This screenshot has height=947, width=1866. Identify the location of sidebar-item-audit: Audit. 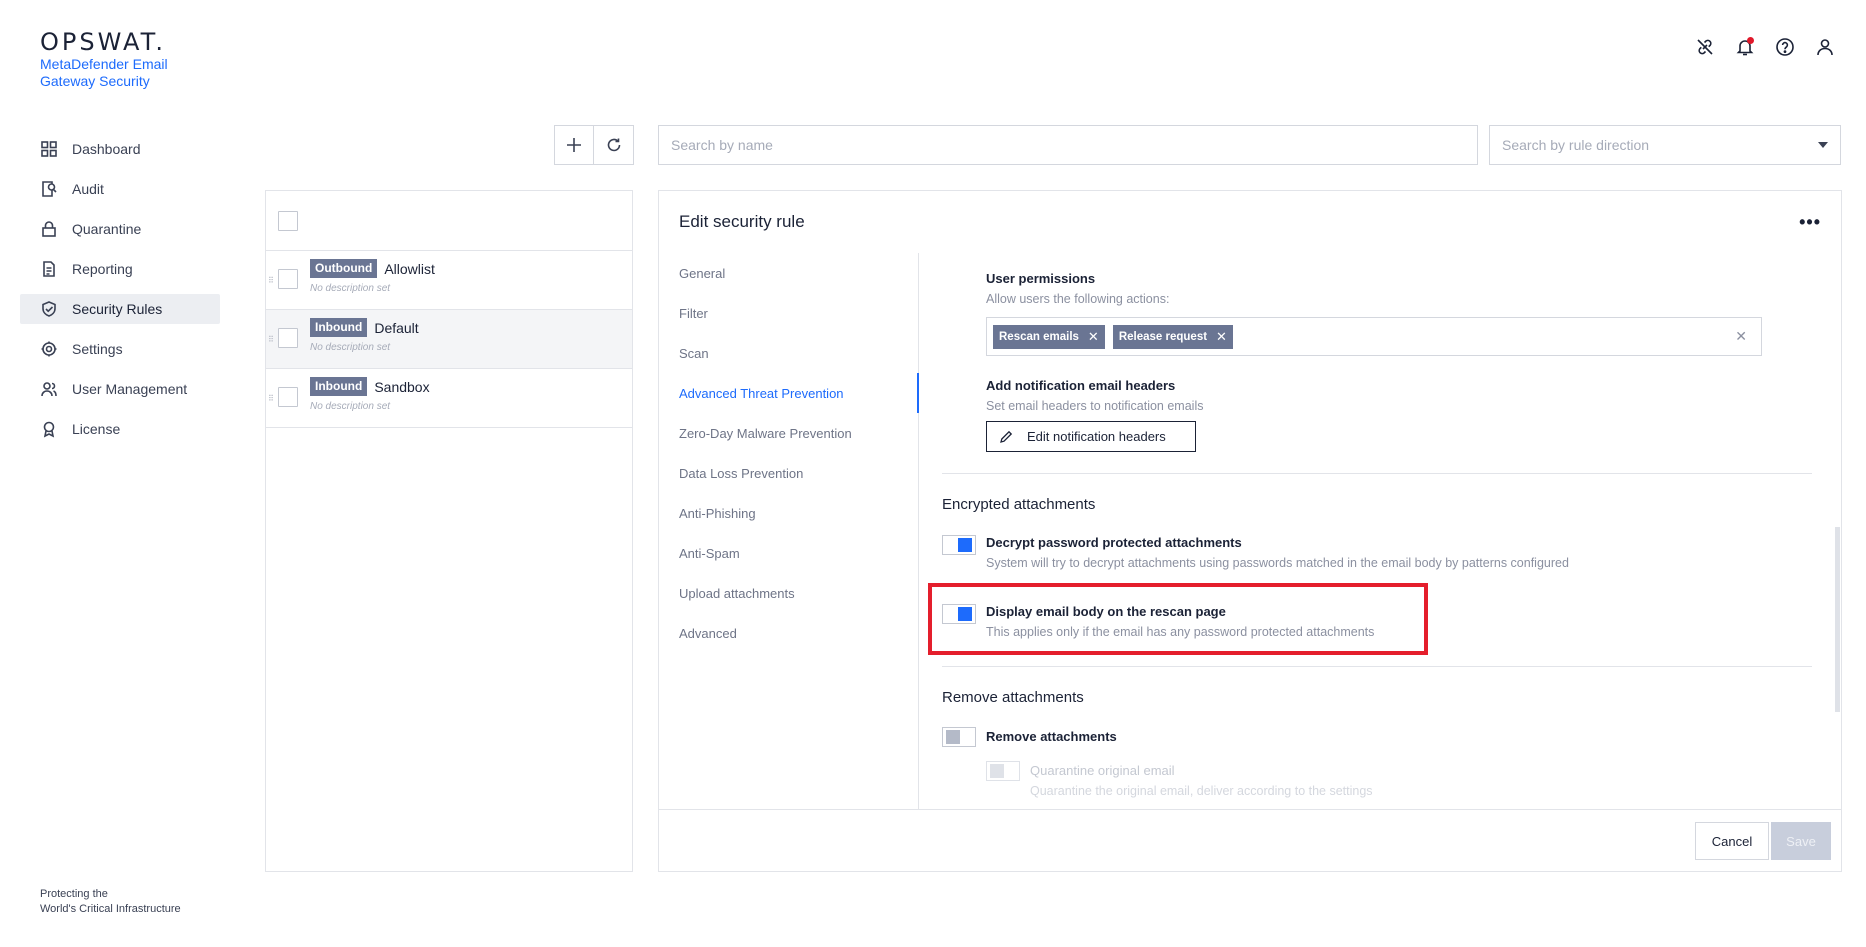
(120, 189).